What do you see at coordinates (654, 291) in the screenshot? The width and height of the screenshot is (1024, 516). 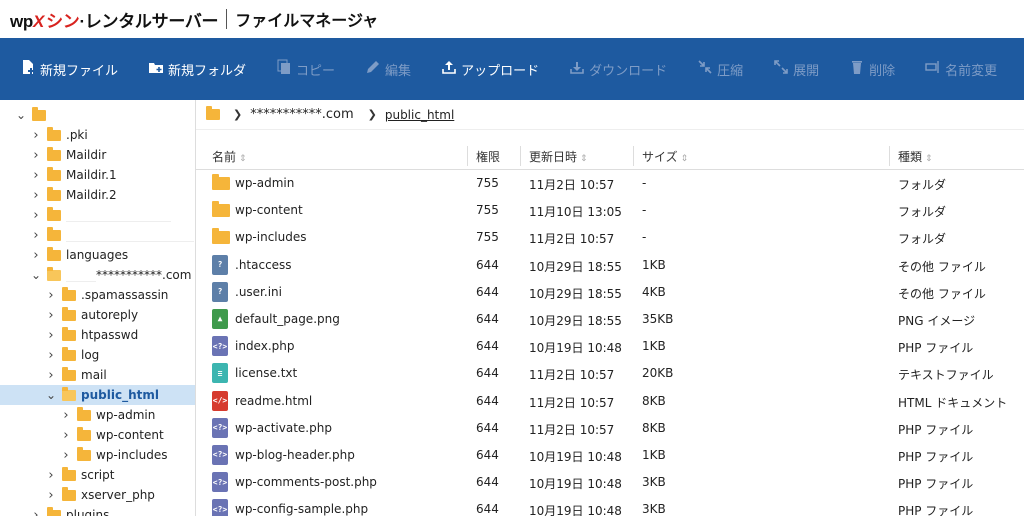 I see `cell-size: 4KB` at bounding box center [654, 291].